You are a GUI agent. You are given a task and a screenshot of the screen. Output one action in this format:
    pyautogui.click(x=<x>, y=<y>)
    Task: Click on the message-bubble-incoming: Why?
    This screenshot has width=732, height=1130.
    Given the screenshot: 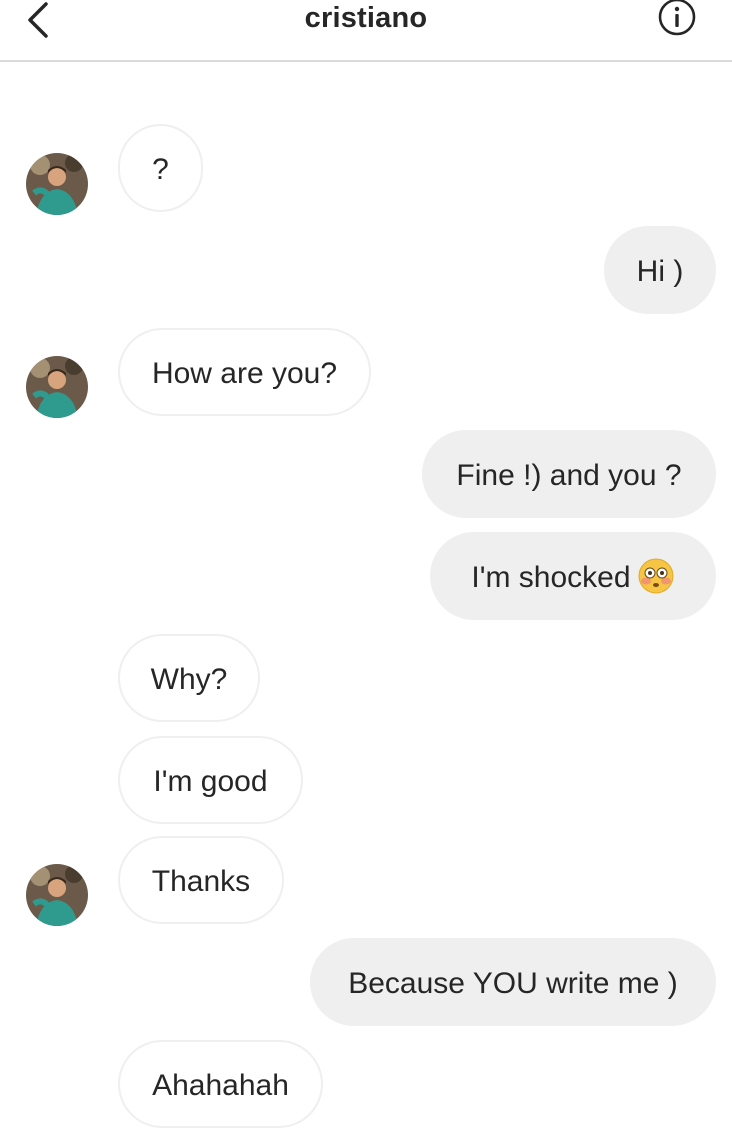 What is the action you would take?
    pyautogui.click(x=189, y=678)
    